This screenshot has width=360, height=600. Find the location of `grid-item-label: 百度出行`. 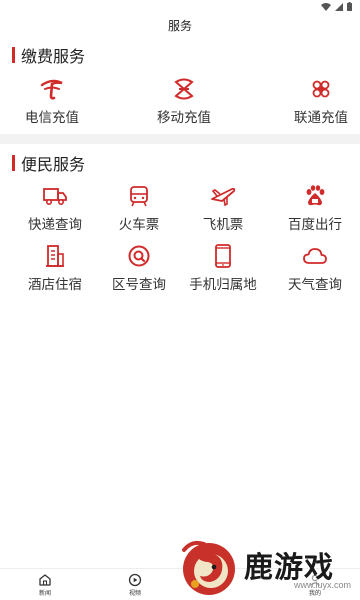

grid-item-label: 百度出行 is located at coordinates (315, 225).